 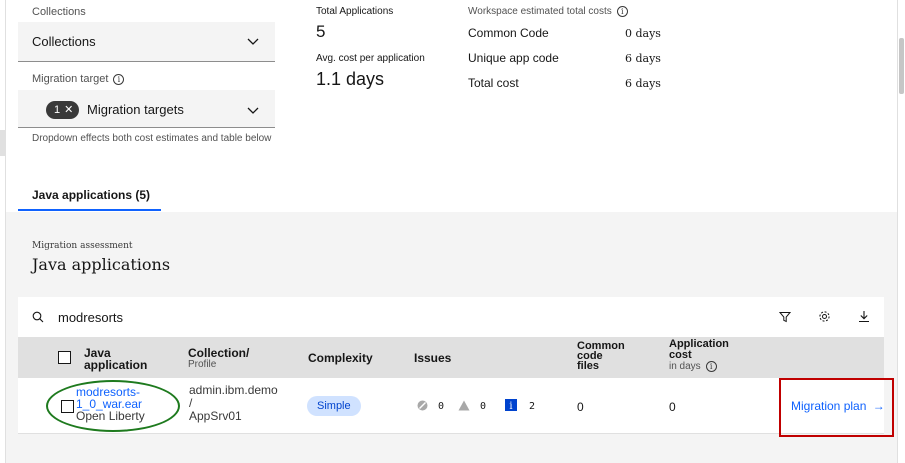 What do you see at coordinates (441, 406) in the screenshot?
I see `critical-issue-count: 0` at bounding box center [441, 406].